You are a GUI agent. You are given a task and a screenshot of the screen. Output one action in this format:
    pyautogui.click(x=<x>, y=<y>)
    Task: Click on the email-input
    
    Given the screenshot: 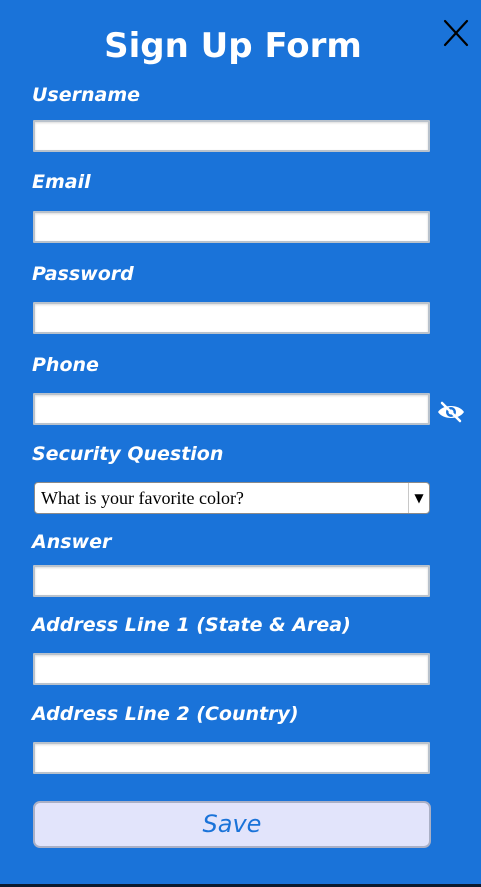 What is the action you would take?
    pyautogui.click(x=231, y=227)
    